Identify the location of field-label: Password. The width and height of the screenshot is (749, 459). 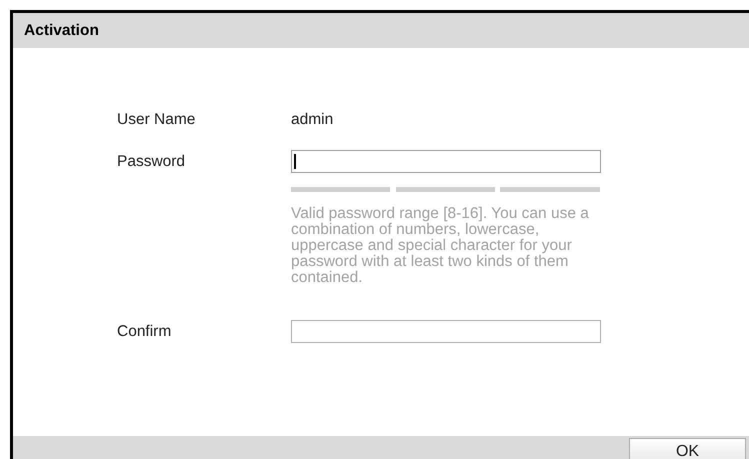
(151, 162).